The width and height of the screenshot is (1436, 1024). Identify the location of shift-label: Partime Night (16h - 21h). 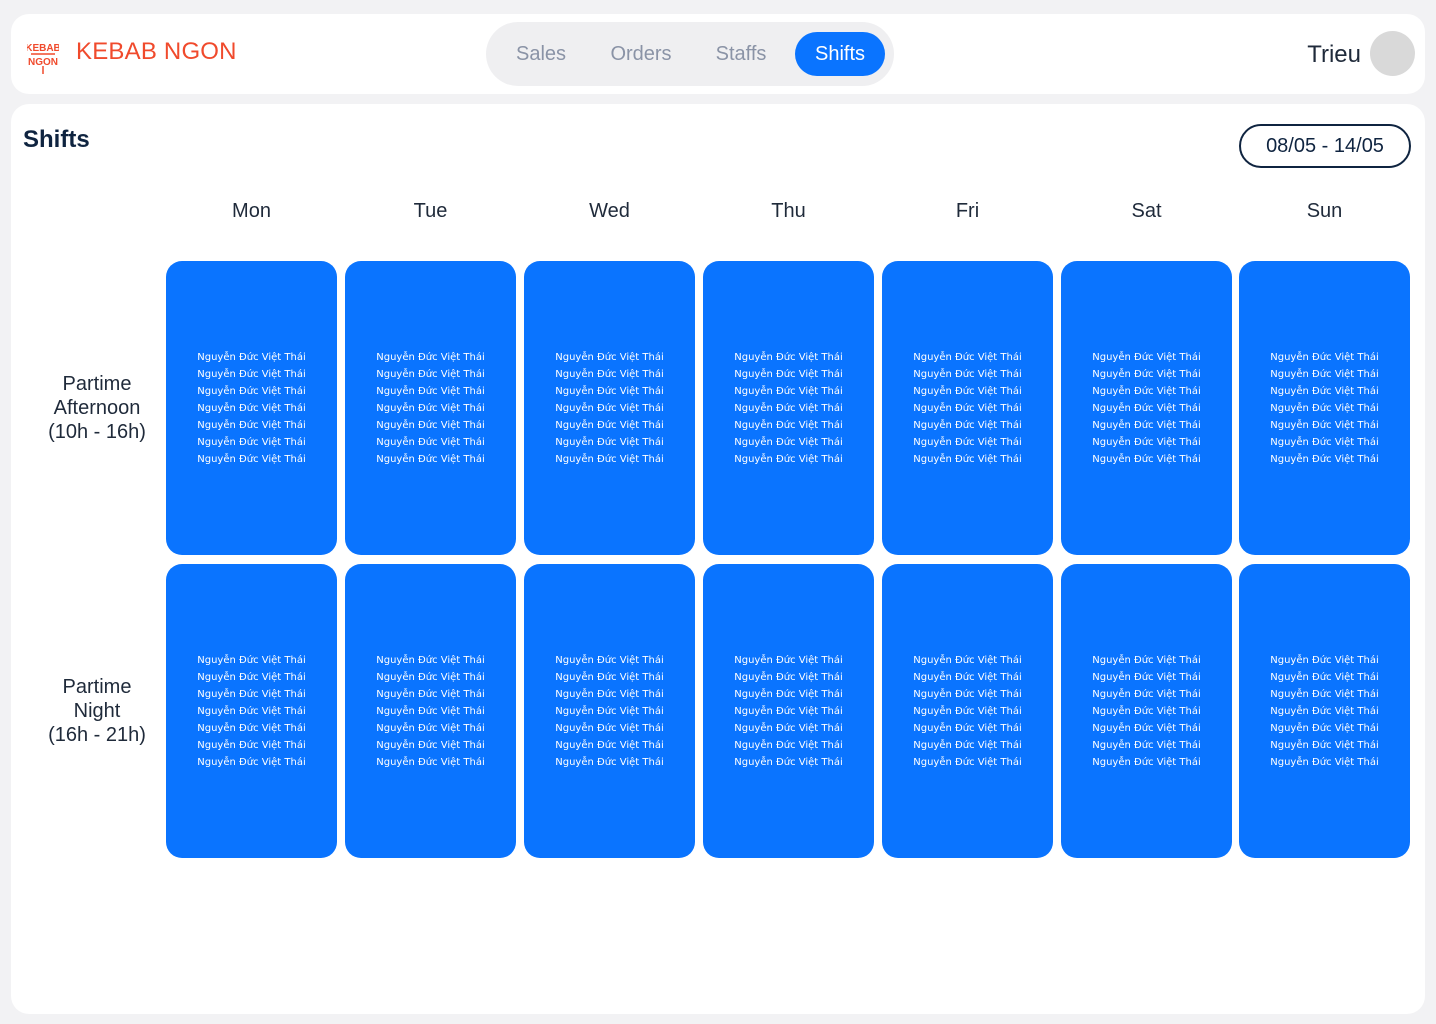
(97, 711).